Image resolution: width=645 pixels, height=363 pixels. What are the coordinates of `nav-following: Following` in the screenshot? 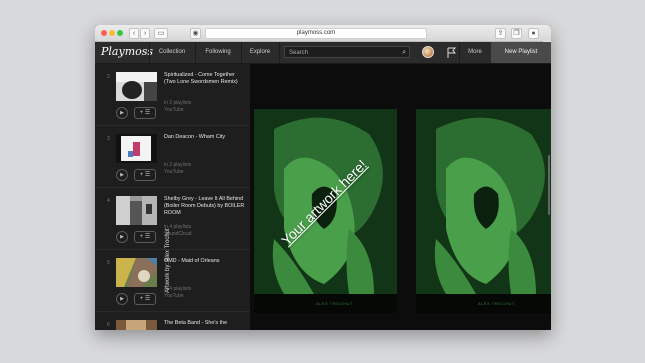 It's located at (218, 52).